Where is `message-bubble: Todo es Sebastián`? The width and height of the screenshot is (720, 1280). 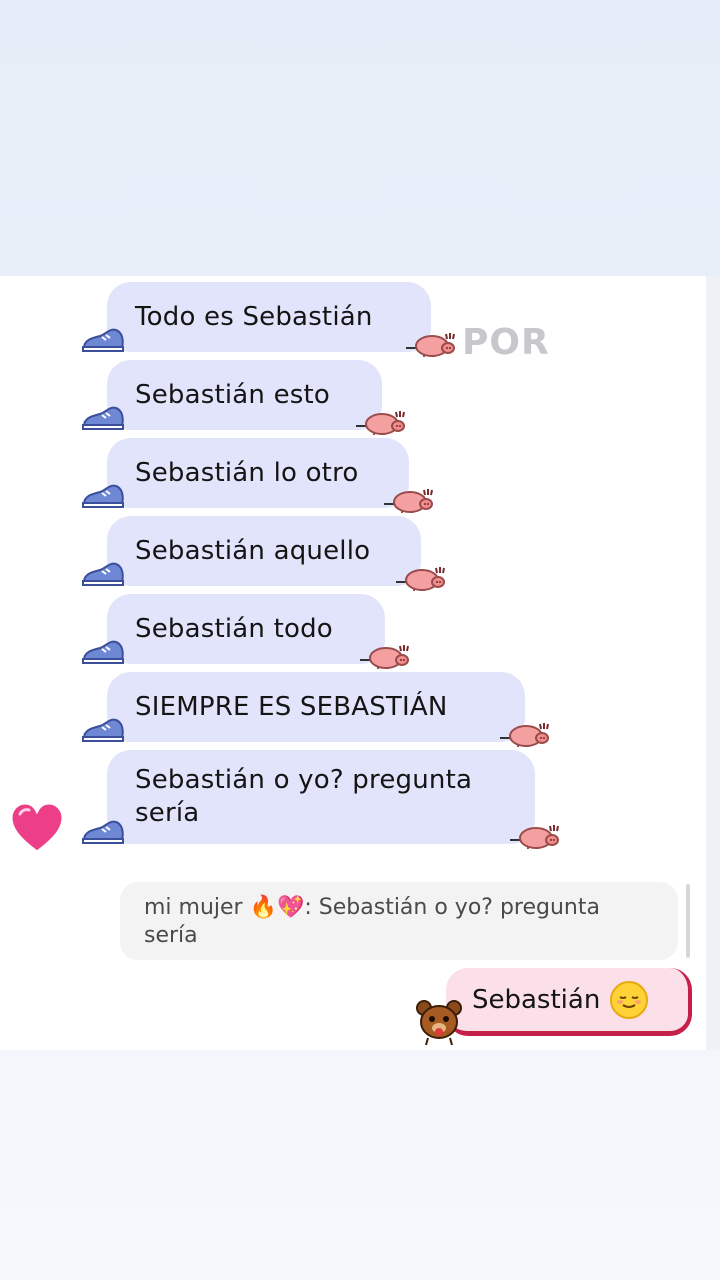
message-bubble: Todo es Sebastián is located at coordinates (269, 317).